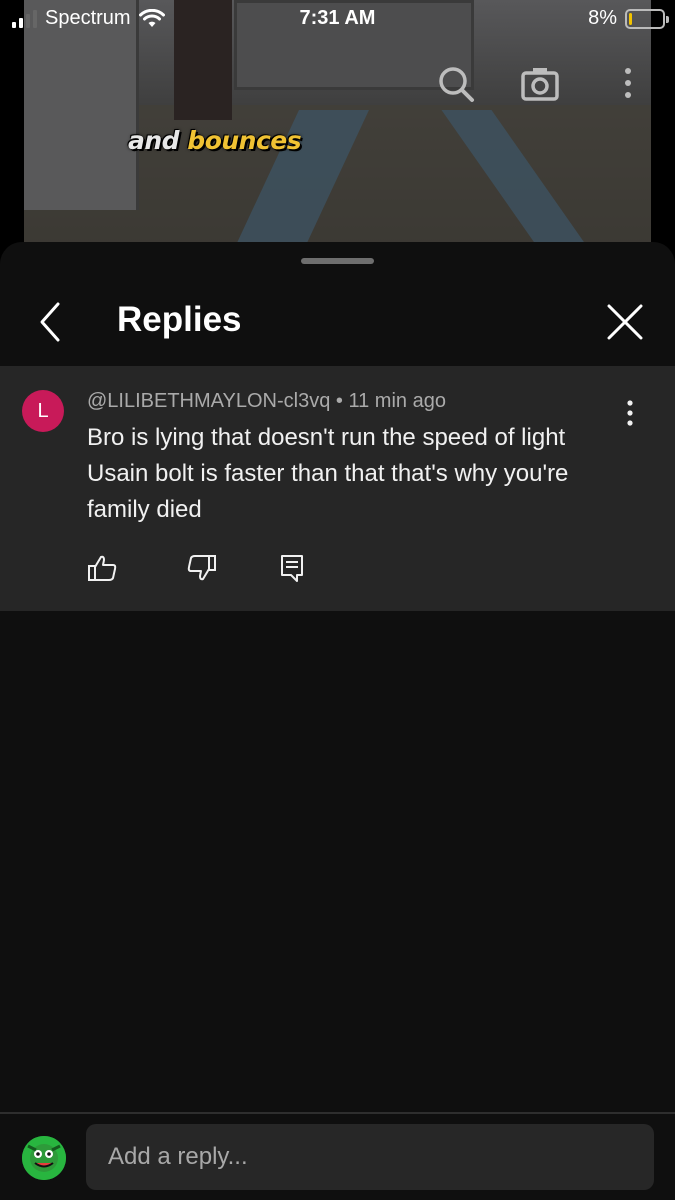 This screenshot has height=1200, width=675. I want to click on battery-level, so click(630, 18).